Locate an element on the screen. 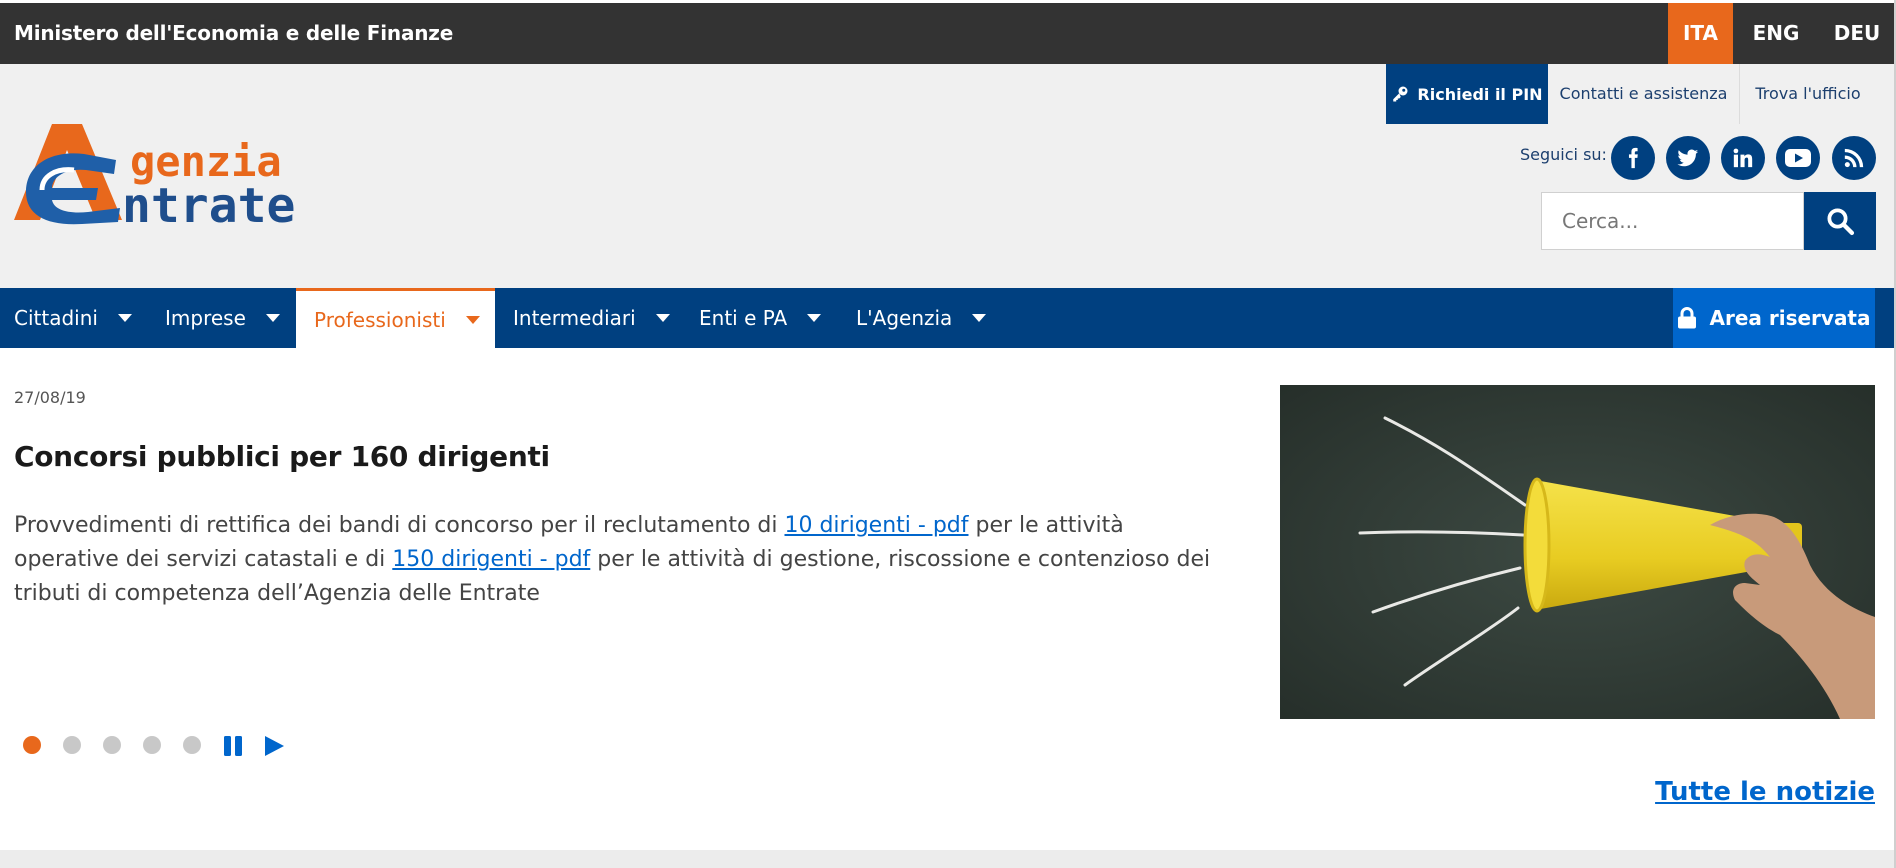  nav-intermediari: Intermediari is located at coordinates (588, 318).